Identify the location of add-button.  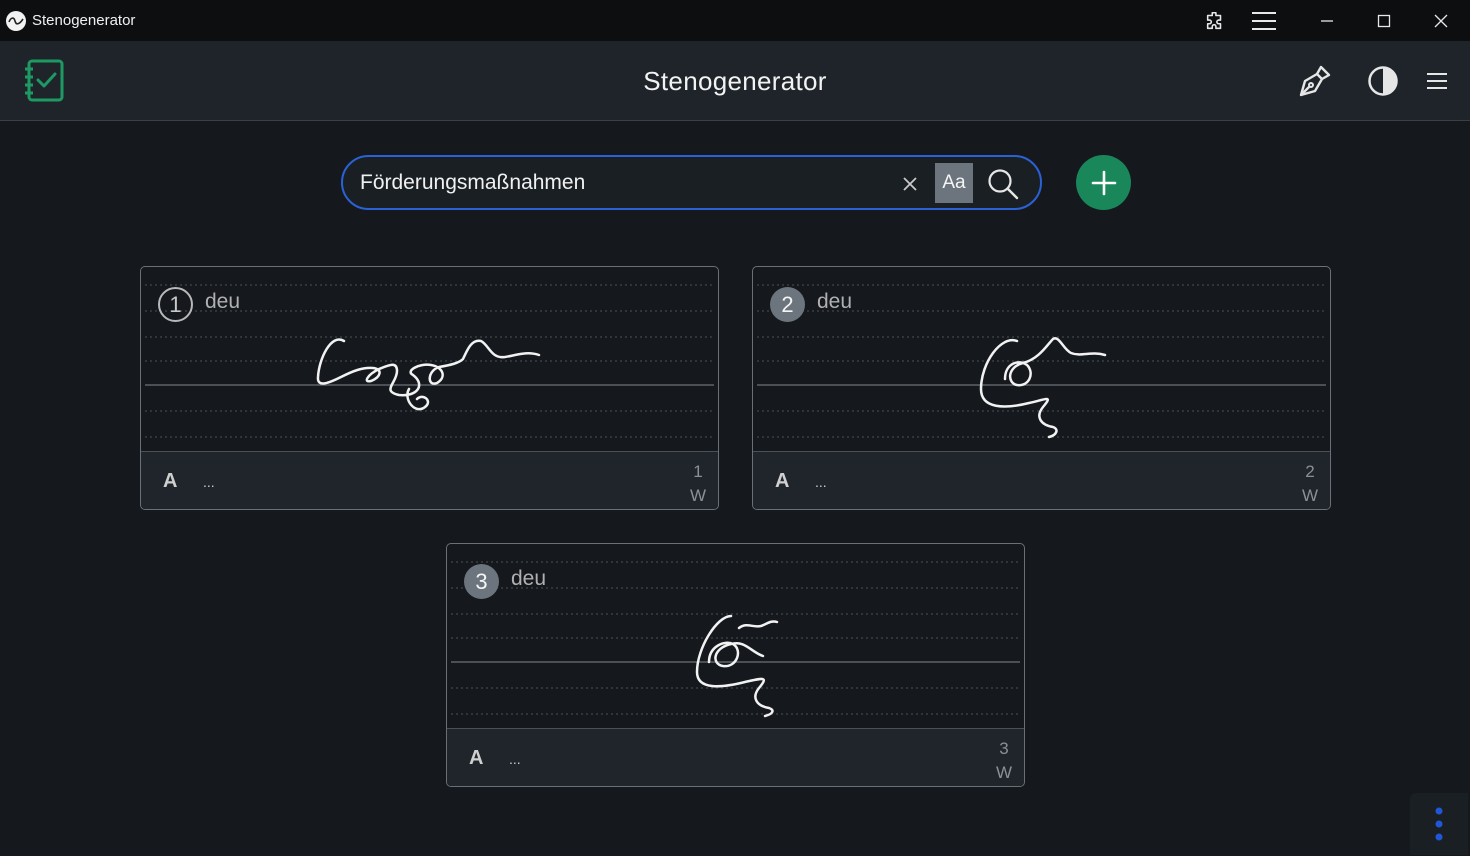
(1103, 182).